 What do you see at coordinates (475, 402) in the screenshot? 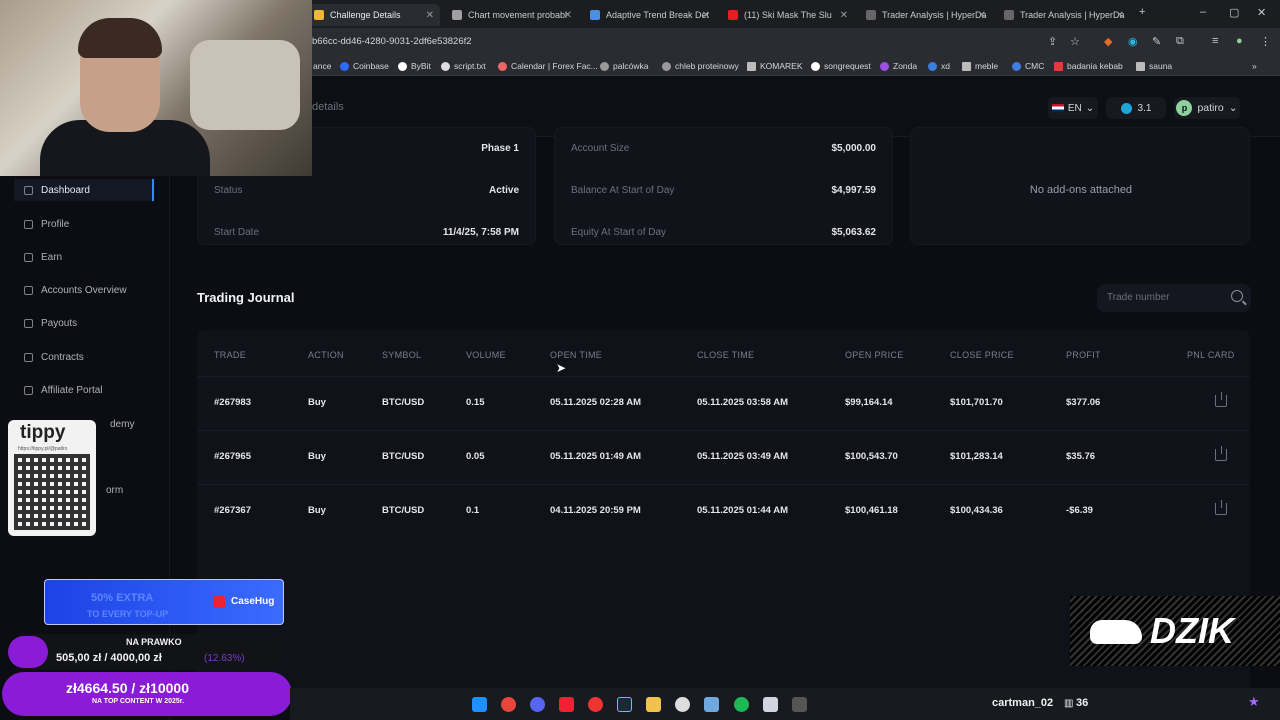
I see `trade-volume: 0.15` at bounding box center [475, 402].